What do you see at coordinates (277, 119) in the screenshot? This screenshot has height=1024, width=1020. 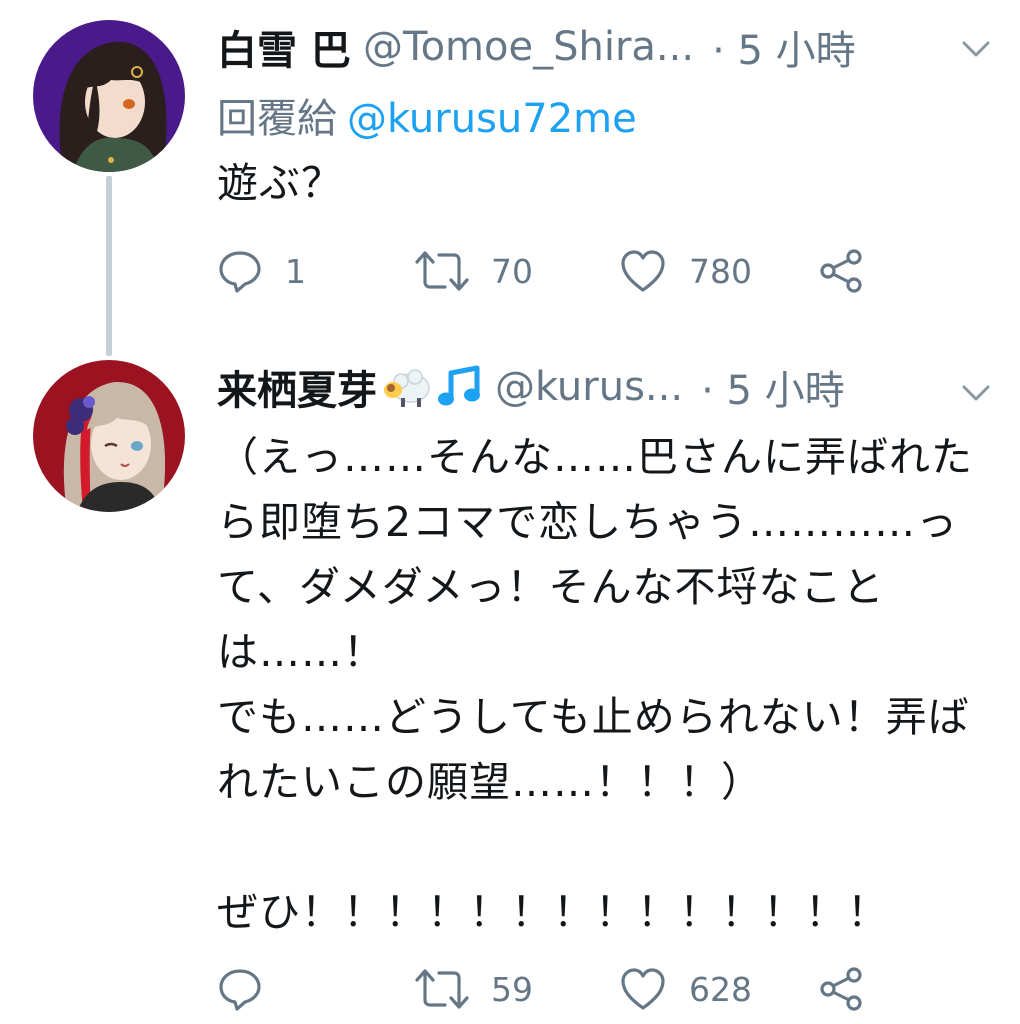 I see `reply-to-label: 回覆給` at bounding box center [277, 119].